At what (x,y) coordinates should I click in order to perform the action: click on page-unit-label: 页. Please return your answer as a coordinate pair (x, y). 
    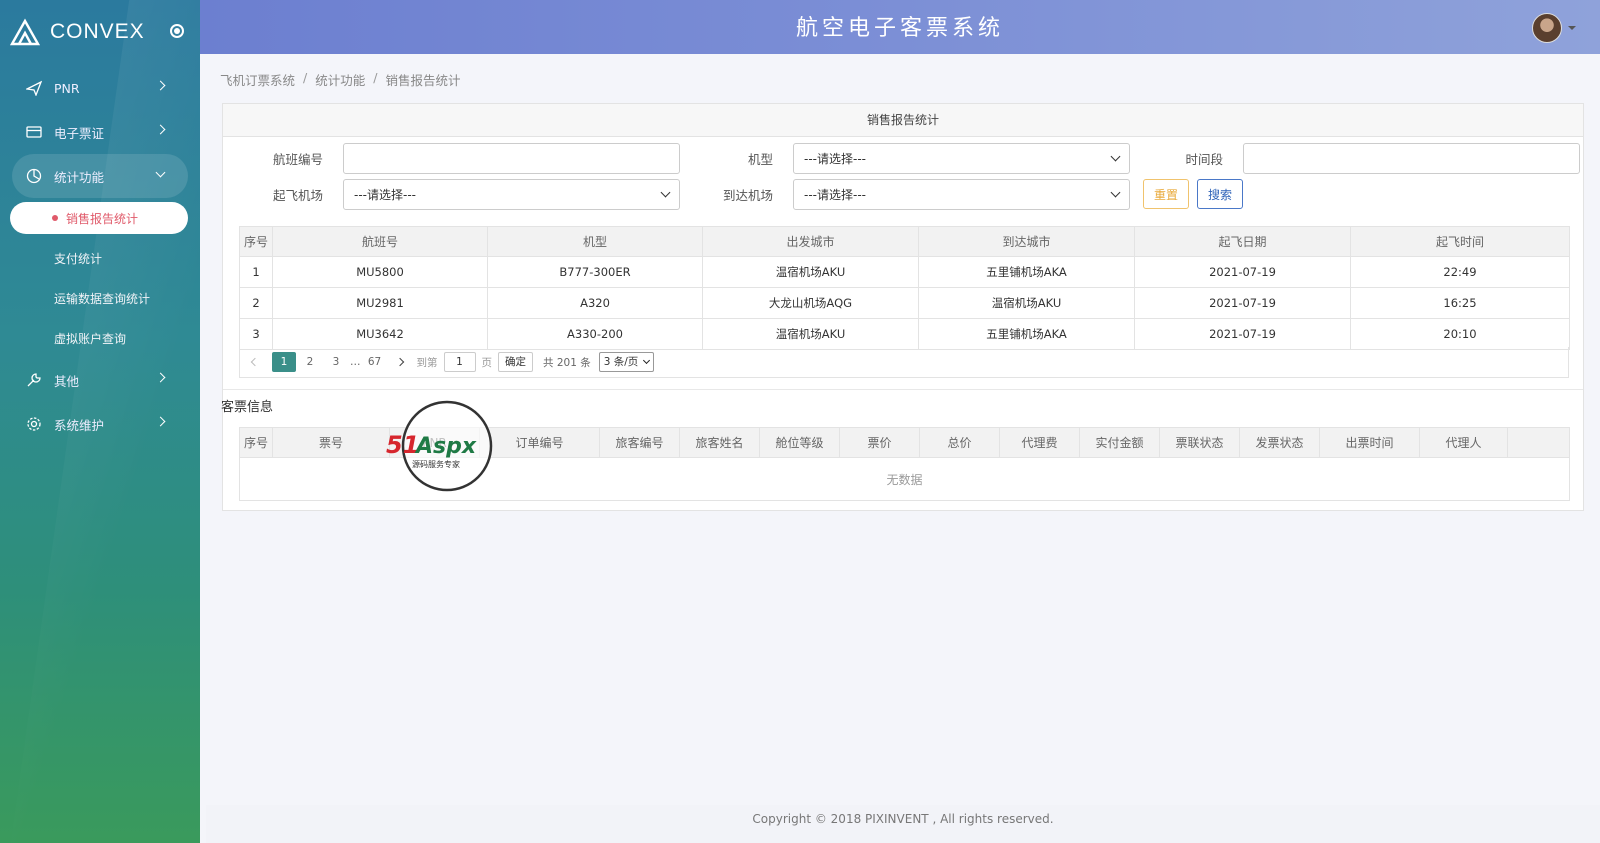
    Looking at the image, I should click on (487, 362).